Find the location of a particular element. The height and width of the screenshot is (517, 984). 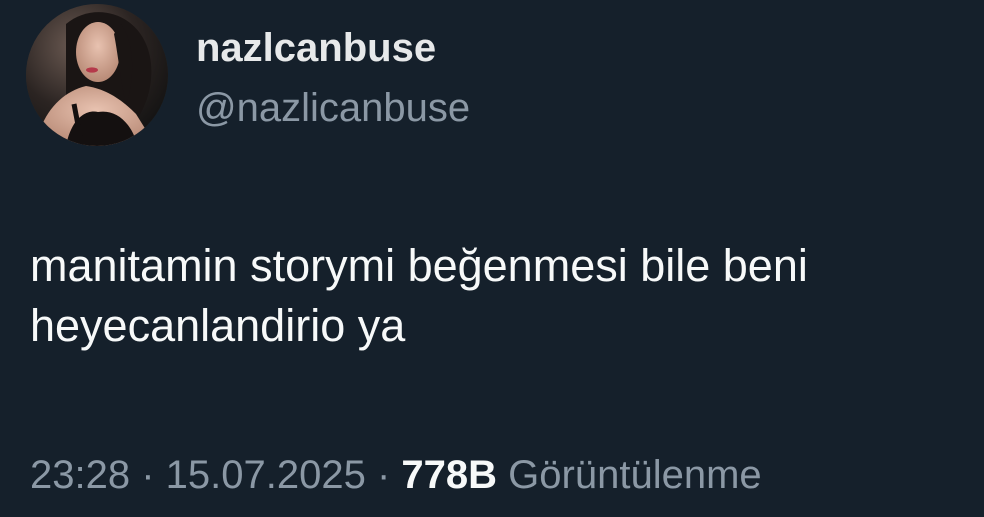

views-label: Görüntülenme is located at coordinates (634, 475).